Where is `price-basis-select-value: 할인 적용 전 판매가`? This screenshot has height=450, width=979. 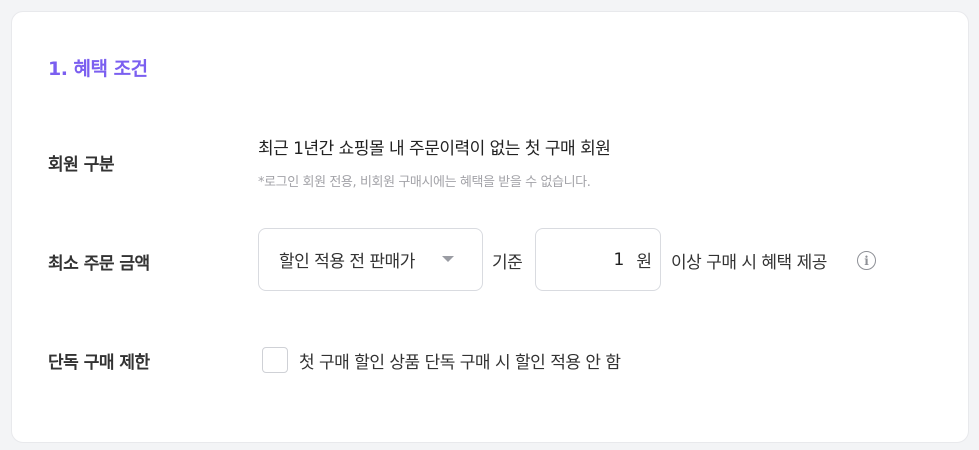 price-basis-select-value: 할인 적용 전 판매가 is located at coordinates (347, 262).